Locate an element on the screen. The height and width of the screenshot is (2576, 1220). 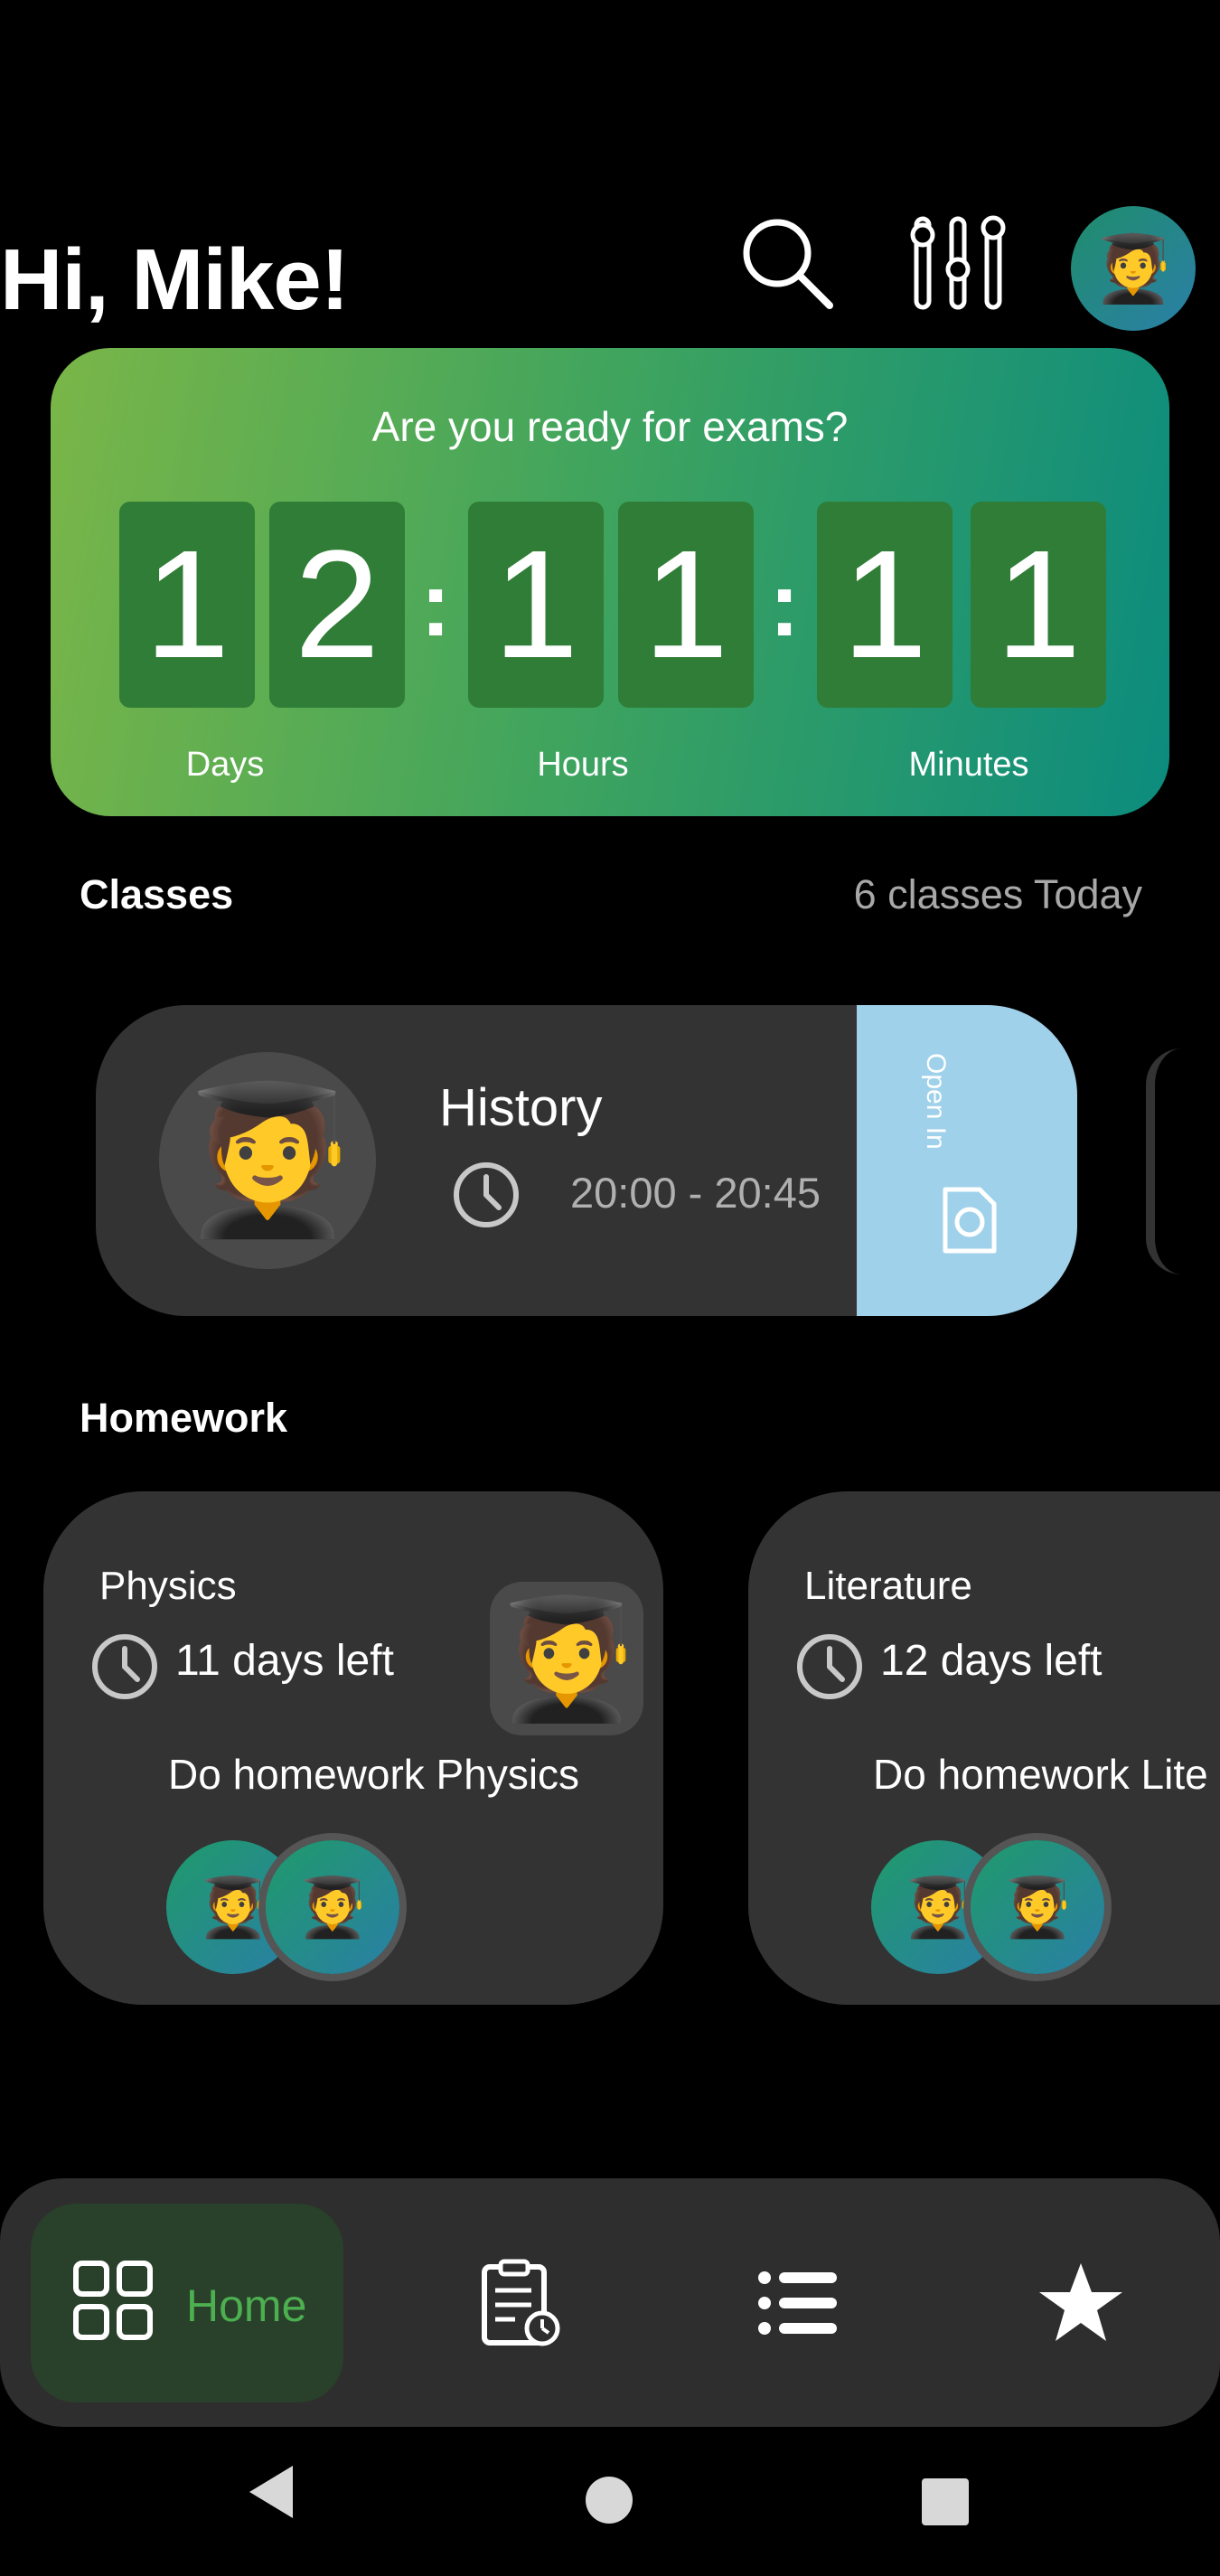
homework-subject: Literature is located at coordinates (888, 1586).